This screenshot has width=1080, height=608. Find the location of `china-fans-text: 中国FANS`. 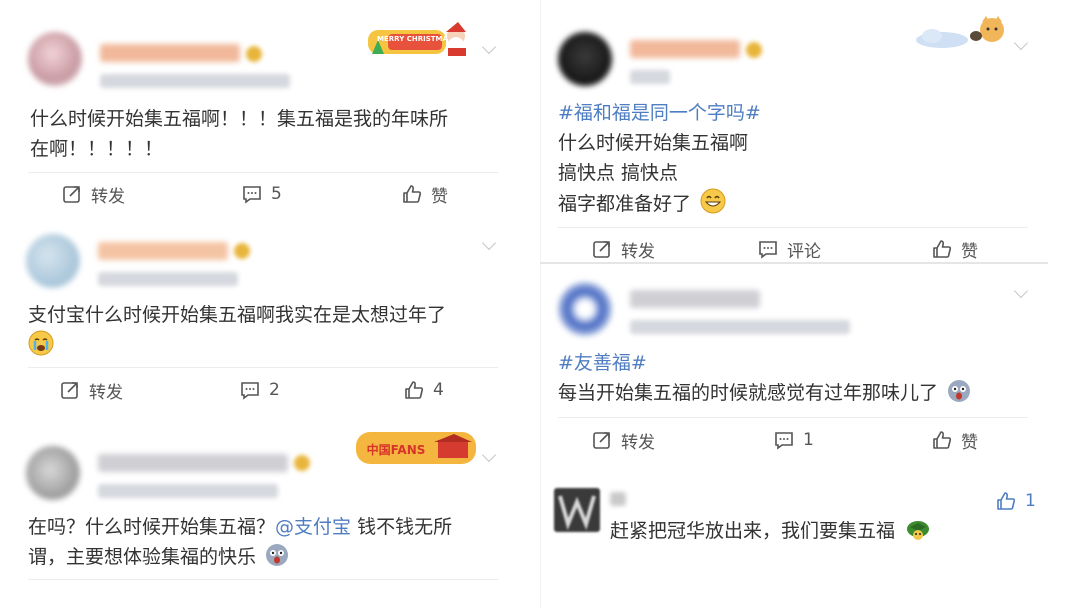

china-fans-text: 中国FANS is located at coordinates (396, 449).